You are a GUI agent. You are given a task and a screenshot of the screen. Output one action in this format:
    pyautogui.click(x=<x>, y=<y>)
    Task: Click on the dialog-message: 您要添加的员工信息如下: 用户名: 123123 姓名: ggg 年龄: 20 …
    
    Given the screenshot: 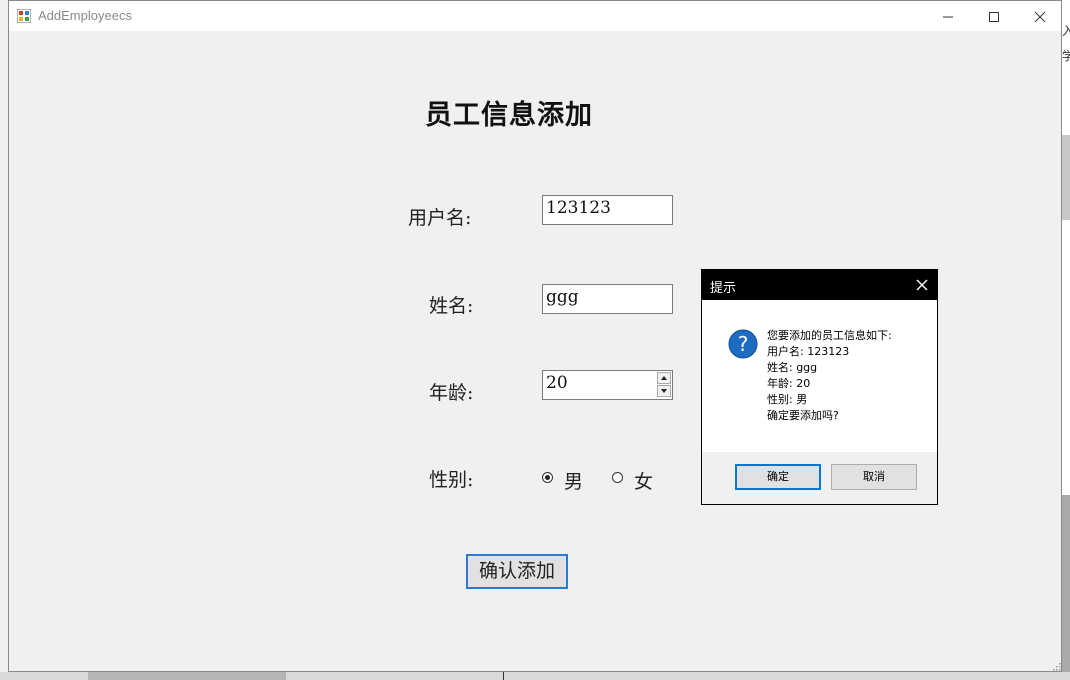 What is the action you would take?
    pyautogui.click(x=829, y=376)
    